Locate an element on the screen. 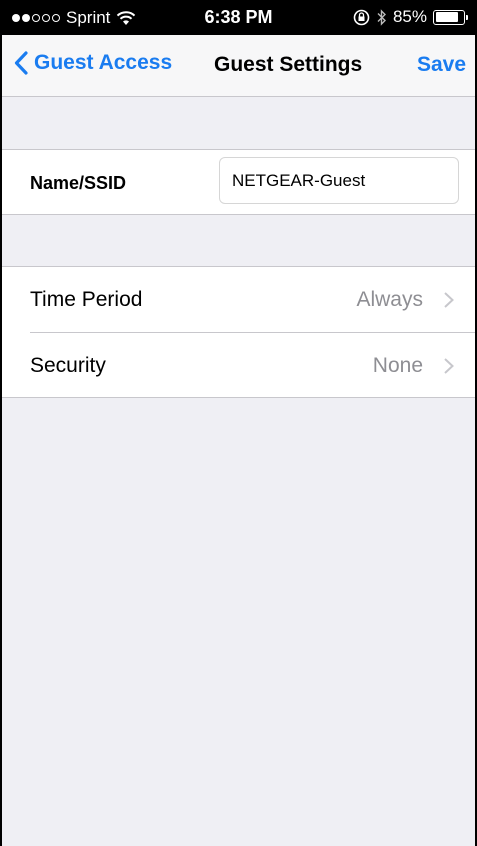 This screenshot has height=846, width=477. chevron-left-icon is located at coordinates (21, 63).